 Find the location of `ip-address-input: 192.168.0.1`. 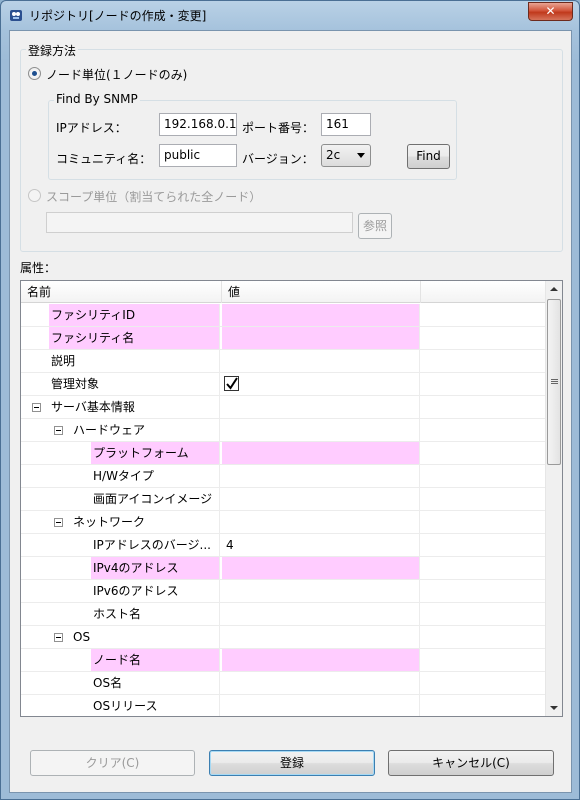

ip-address-input: 192.168.0.1 is located at coordinates (198, 124).